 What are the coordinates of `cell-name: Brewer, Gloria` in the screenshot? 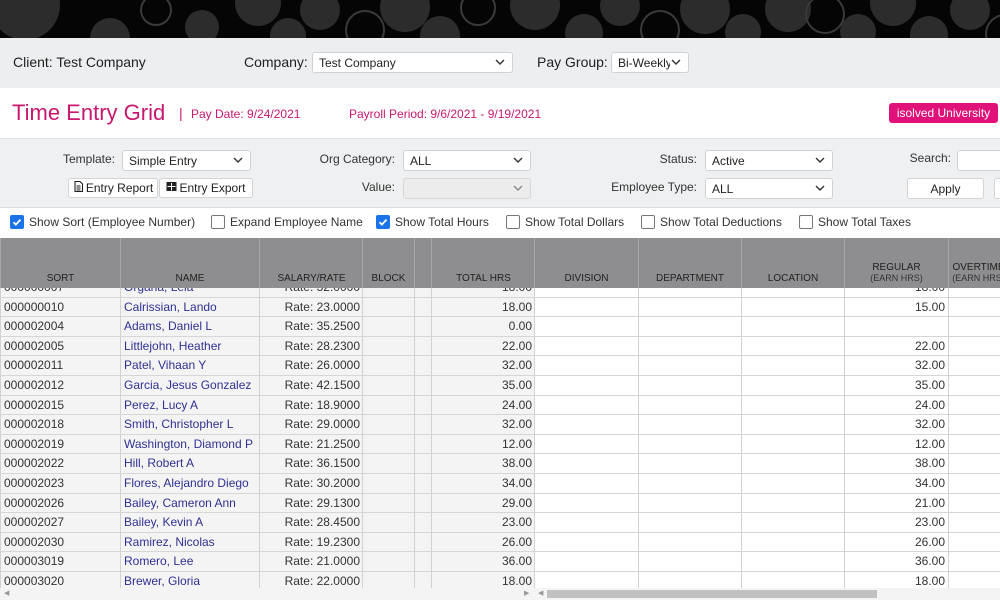 It's located at (189, 580).